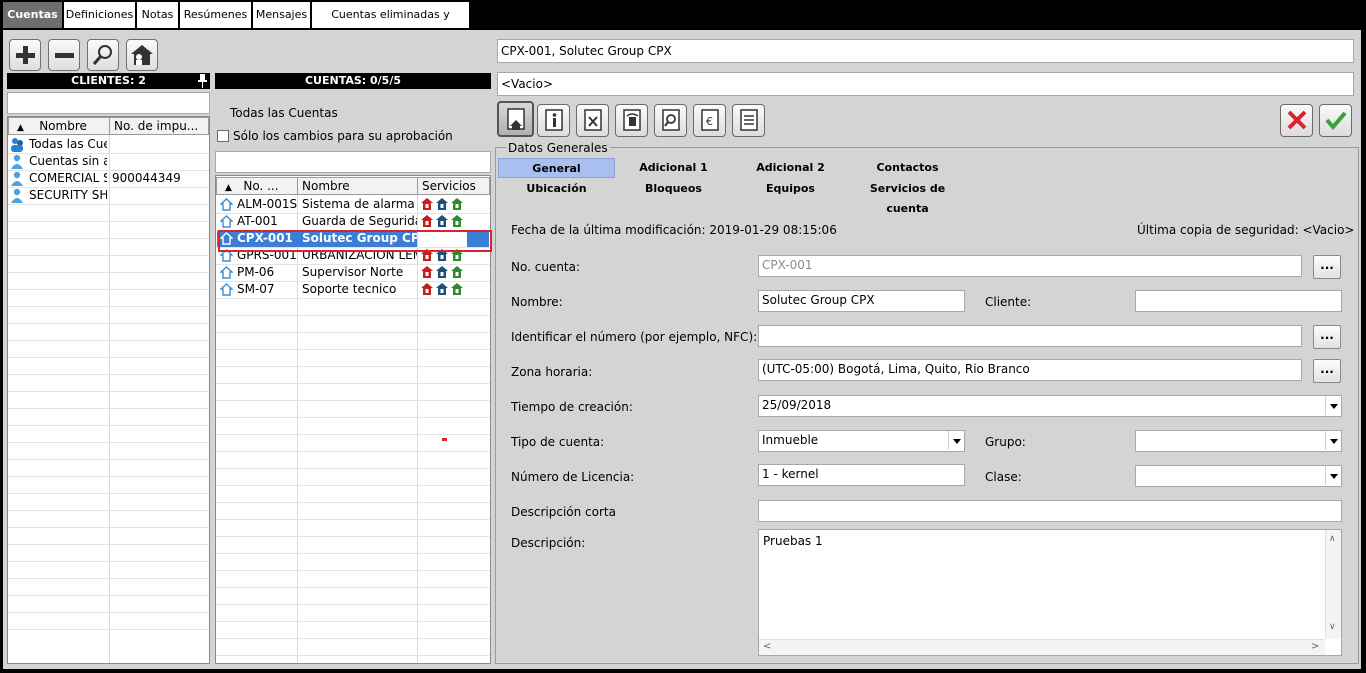 The image size is (1366, 673). Describe the element at coordinates (1008, 302) in the screenshot. I see `client-label: Cliente:` at that location.